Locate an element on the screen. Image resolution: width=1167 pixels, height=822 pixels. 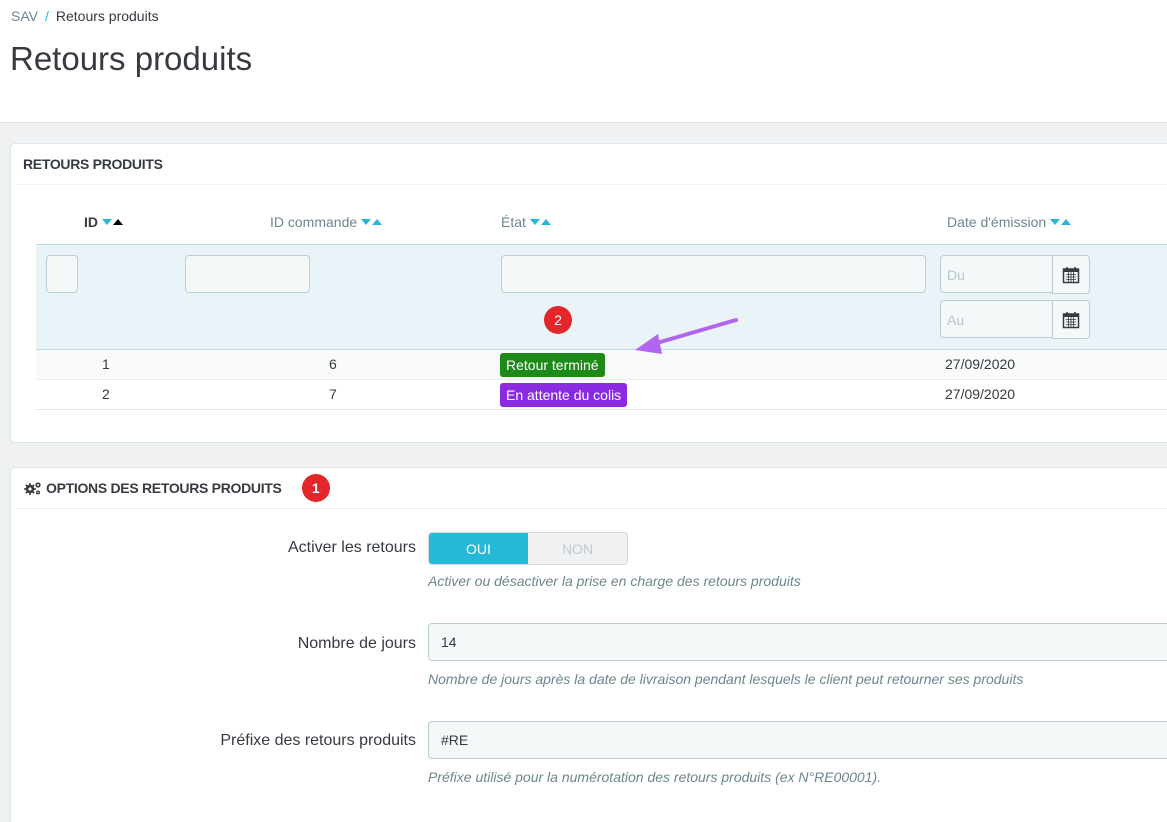
state-filter-input is located at coordinates (713, 274).